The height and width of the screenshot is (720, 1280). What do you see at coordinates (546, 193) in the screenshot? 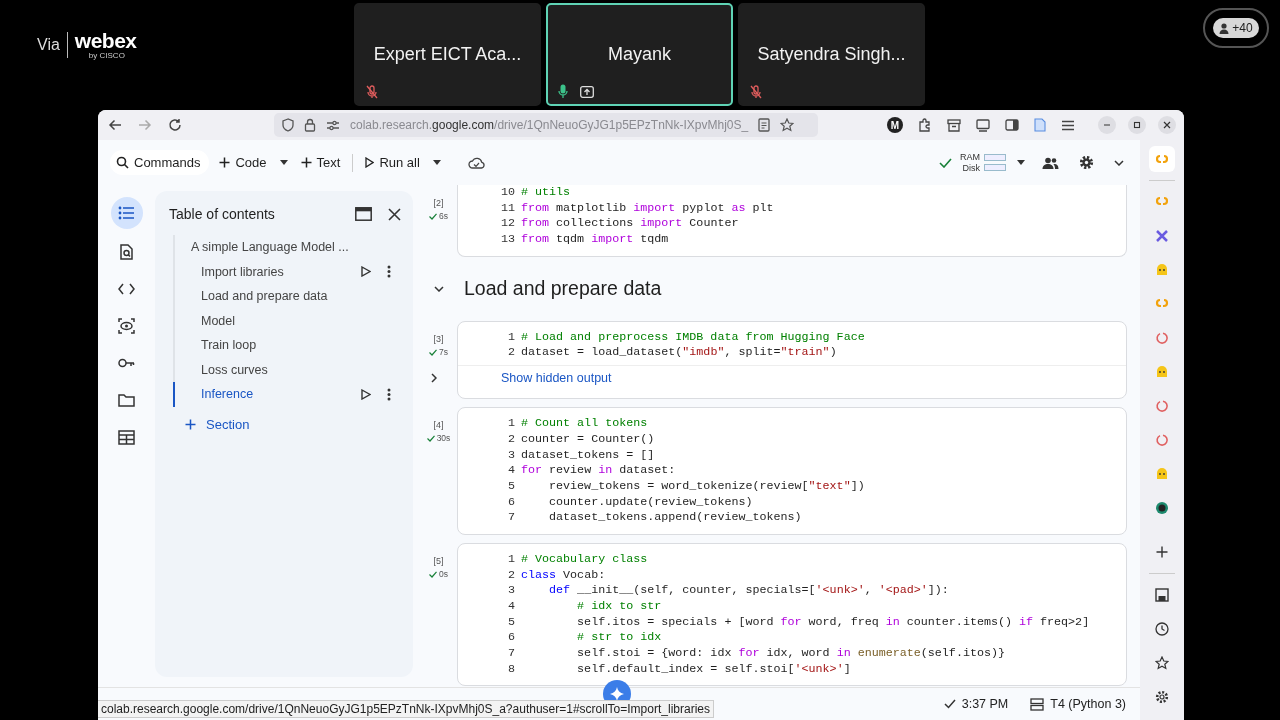
I see `code-line: # utils` at bounding box center [546, 193].